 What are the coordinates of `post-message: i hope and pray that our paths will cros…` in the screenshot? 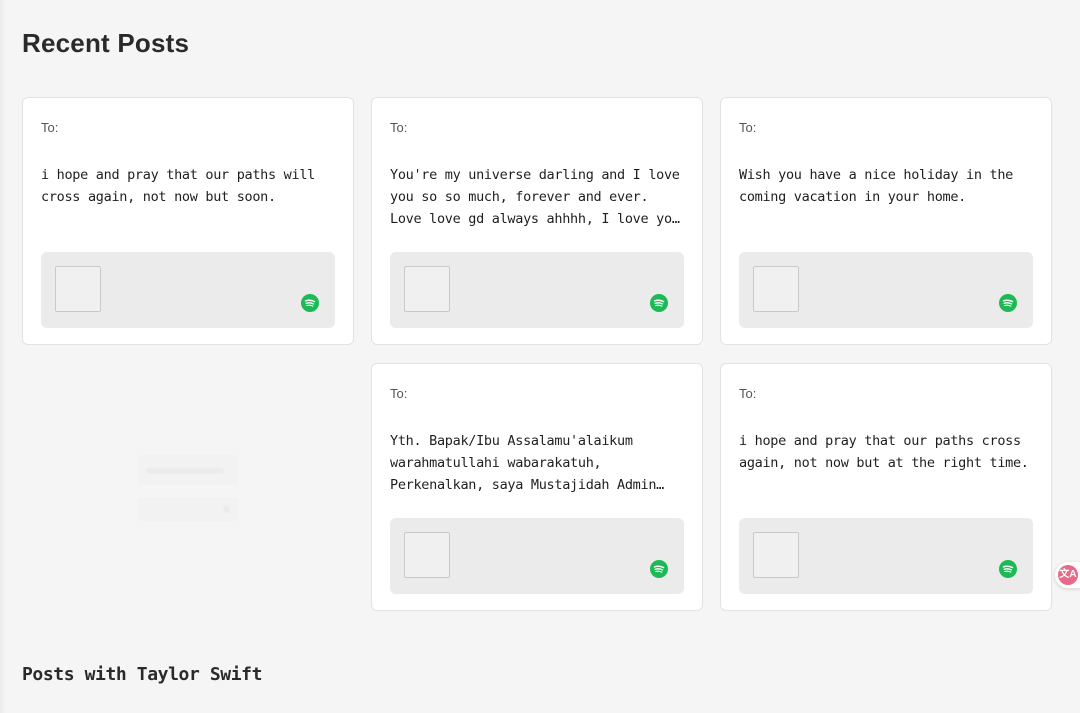 It's located at (178, 186).